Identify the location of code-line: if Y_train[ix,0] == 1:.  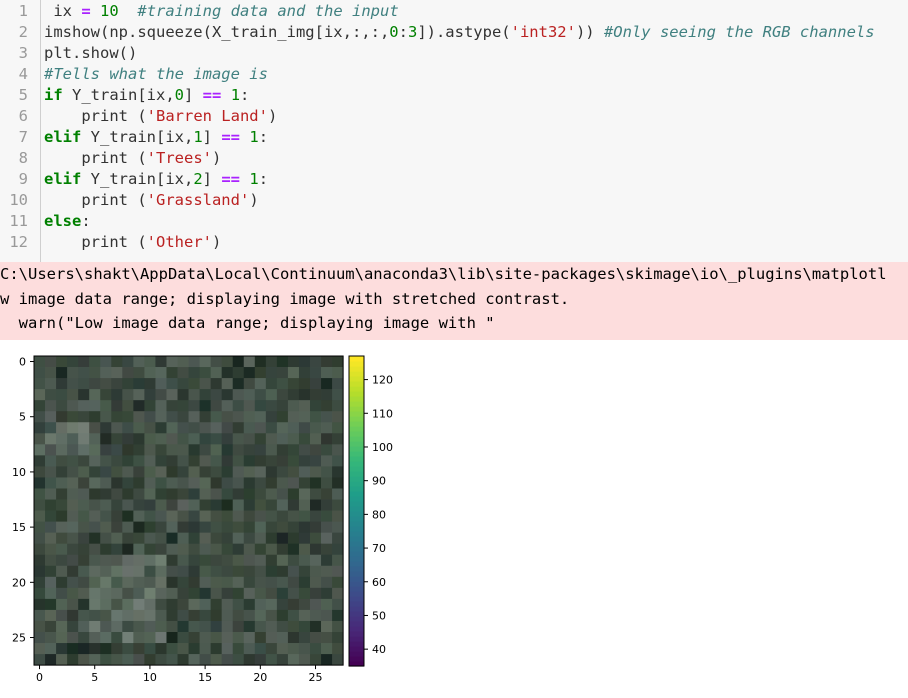
(146, 95).